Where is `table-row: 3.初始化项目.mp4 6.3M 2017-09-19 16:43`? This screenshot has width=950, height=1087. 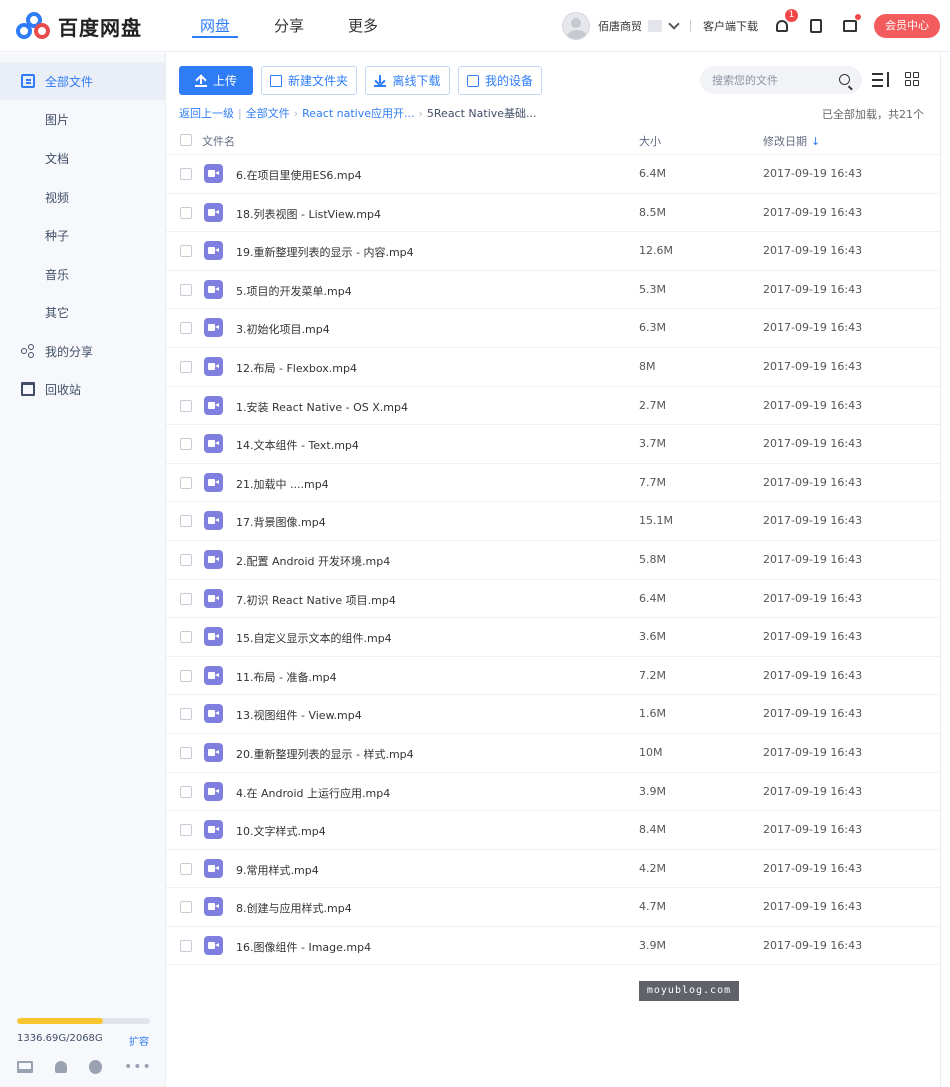
table-row: 3.初始化项目.mp4 6.3M 2017-09-19 16:43 is located at coordinates (553, 328).